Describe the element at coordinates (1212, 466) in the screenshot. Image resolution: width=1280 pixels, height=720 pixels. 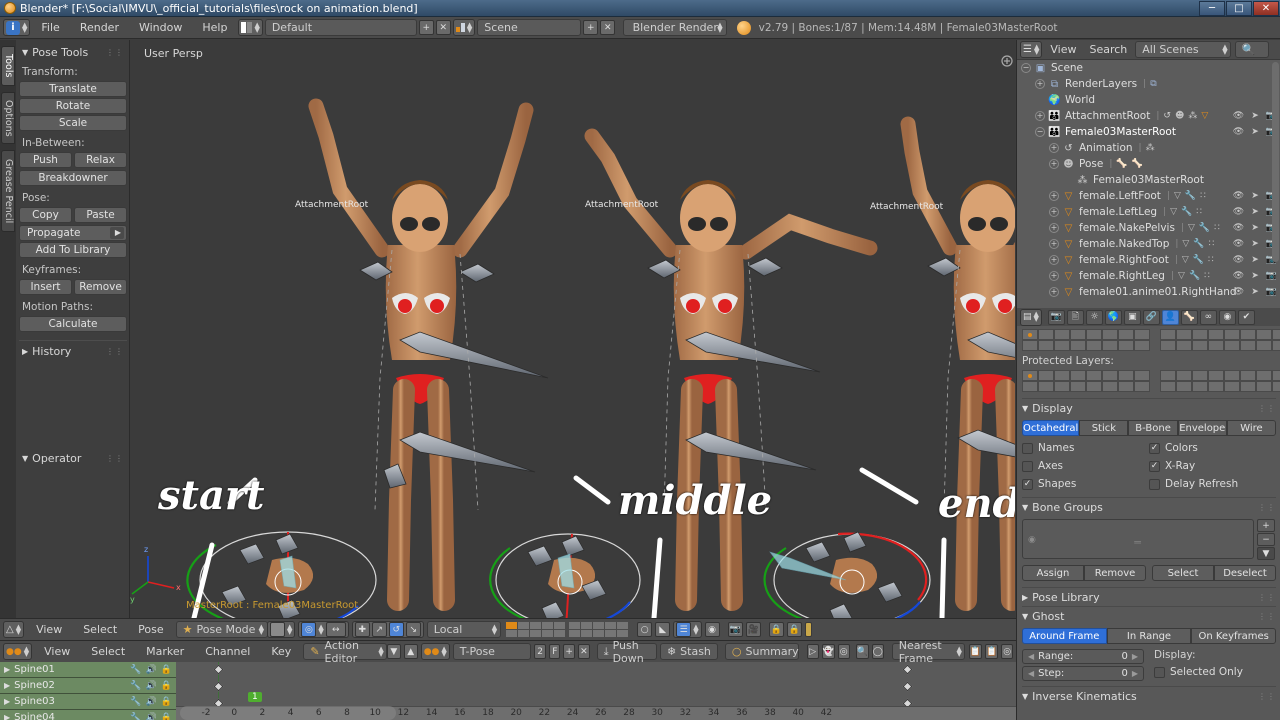
I see `checkbox-xray: ✓ X-Ray` at that location.